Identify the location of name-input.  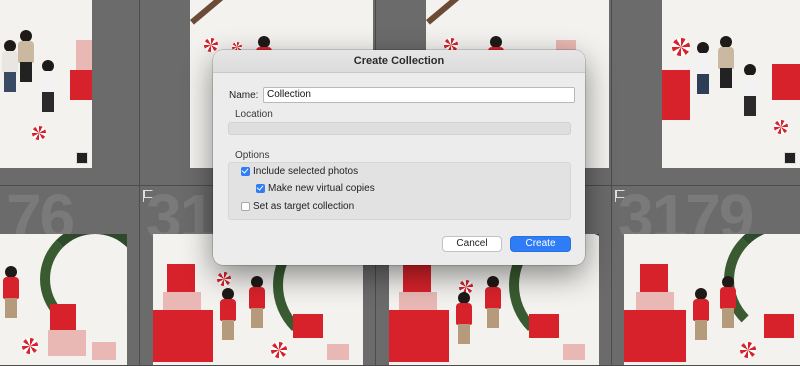
(419, 95).